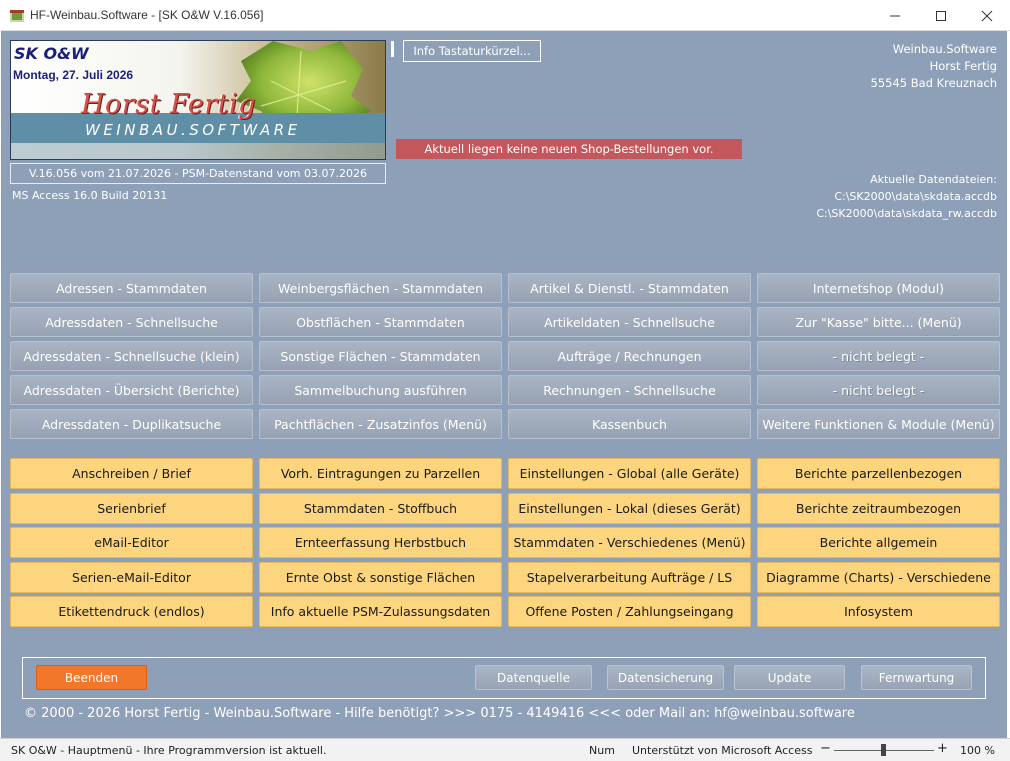 The height and width of the screenshot is (761, 1010). What do you see at coordinates (629, 508) in the screenshot?
I see `function-button: Einstellungen - Lokal (dieses Gerät)` at bounding box center [629, 508].